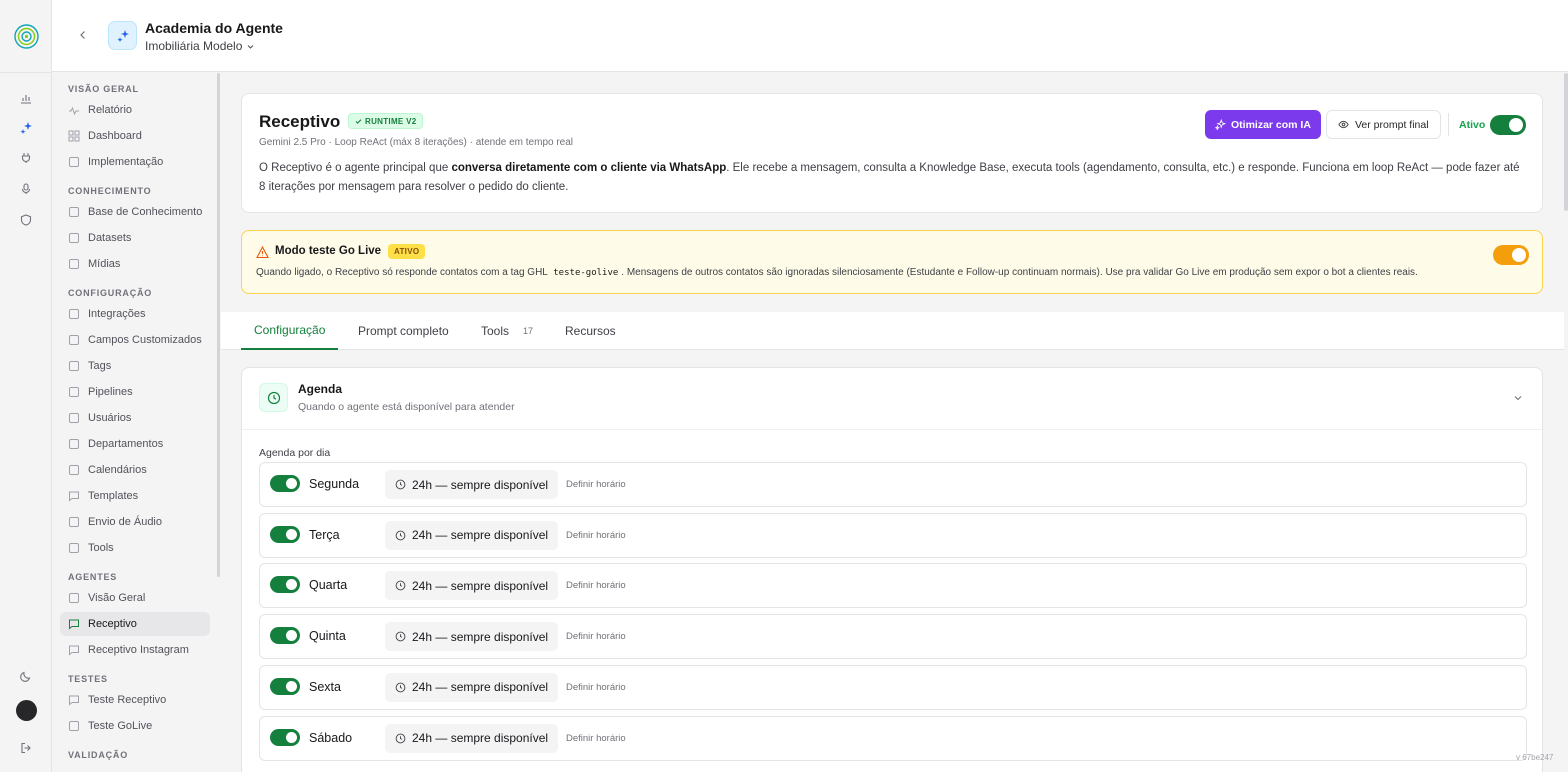 The height and width of the screenshot is (772, 1568). What do you see at coordinates (127, 700) in the screenshot?
I see `sidebar-item-label: Teste Receptivo` at bounding box center [127, 700].